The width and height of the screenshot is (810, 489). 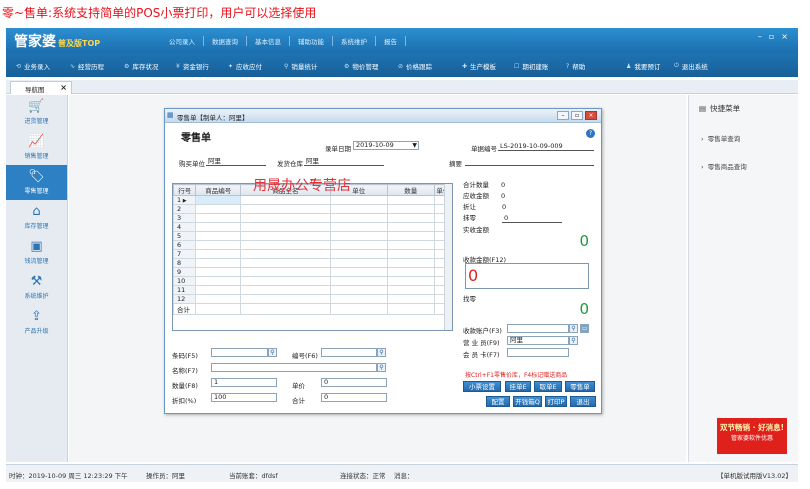 What do you see at coordinates (36, 287) in the screenshot?
I see `sidebar-item-tools: ⚒ 系统维护` at bounding box center [36, 287].